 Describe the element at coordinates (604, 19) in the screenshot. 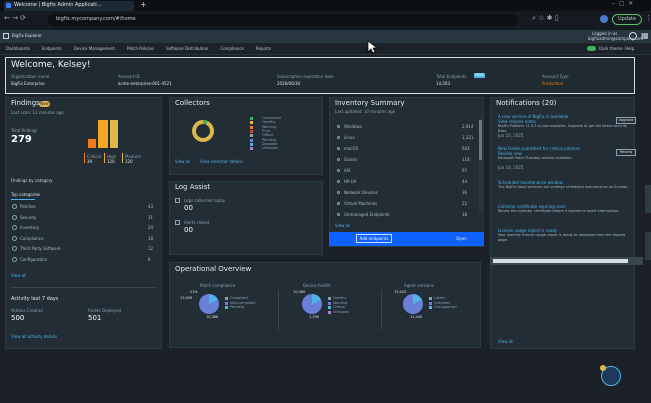

I see `profile-avatar` at that location.